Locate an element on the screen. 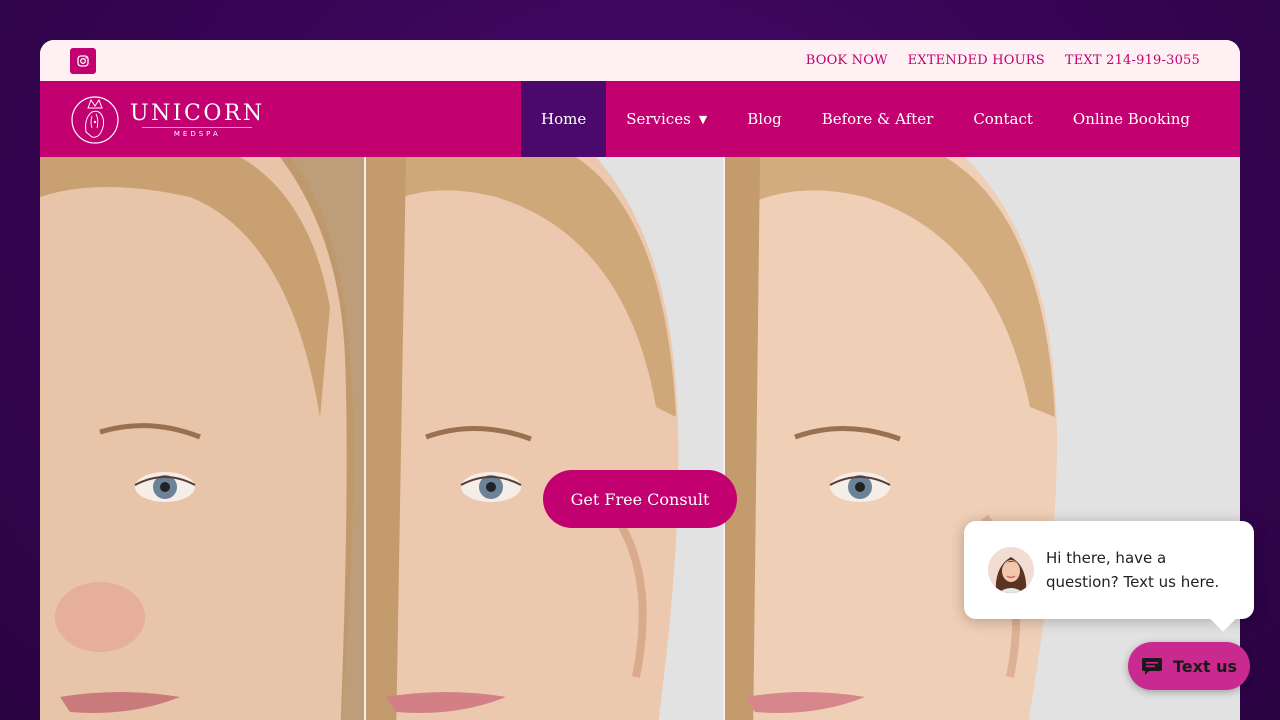 The width and height of the screenshot is (1280, 720). logo-subtitle: MEDSPA is located at coordinates (197, 132).